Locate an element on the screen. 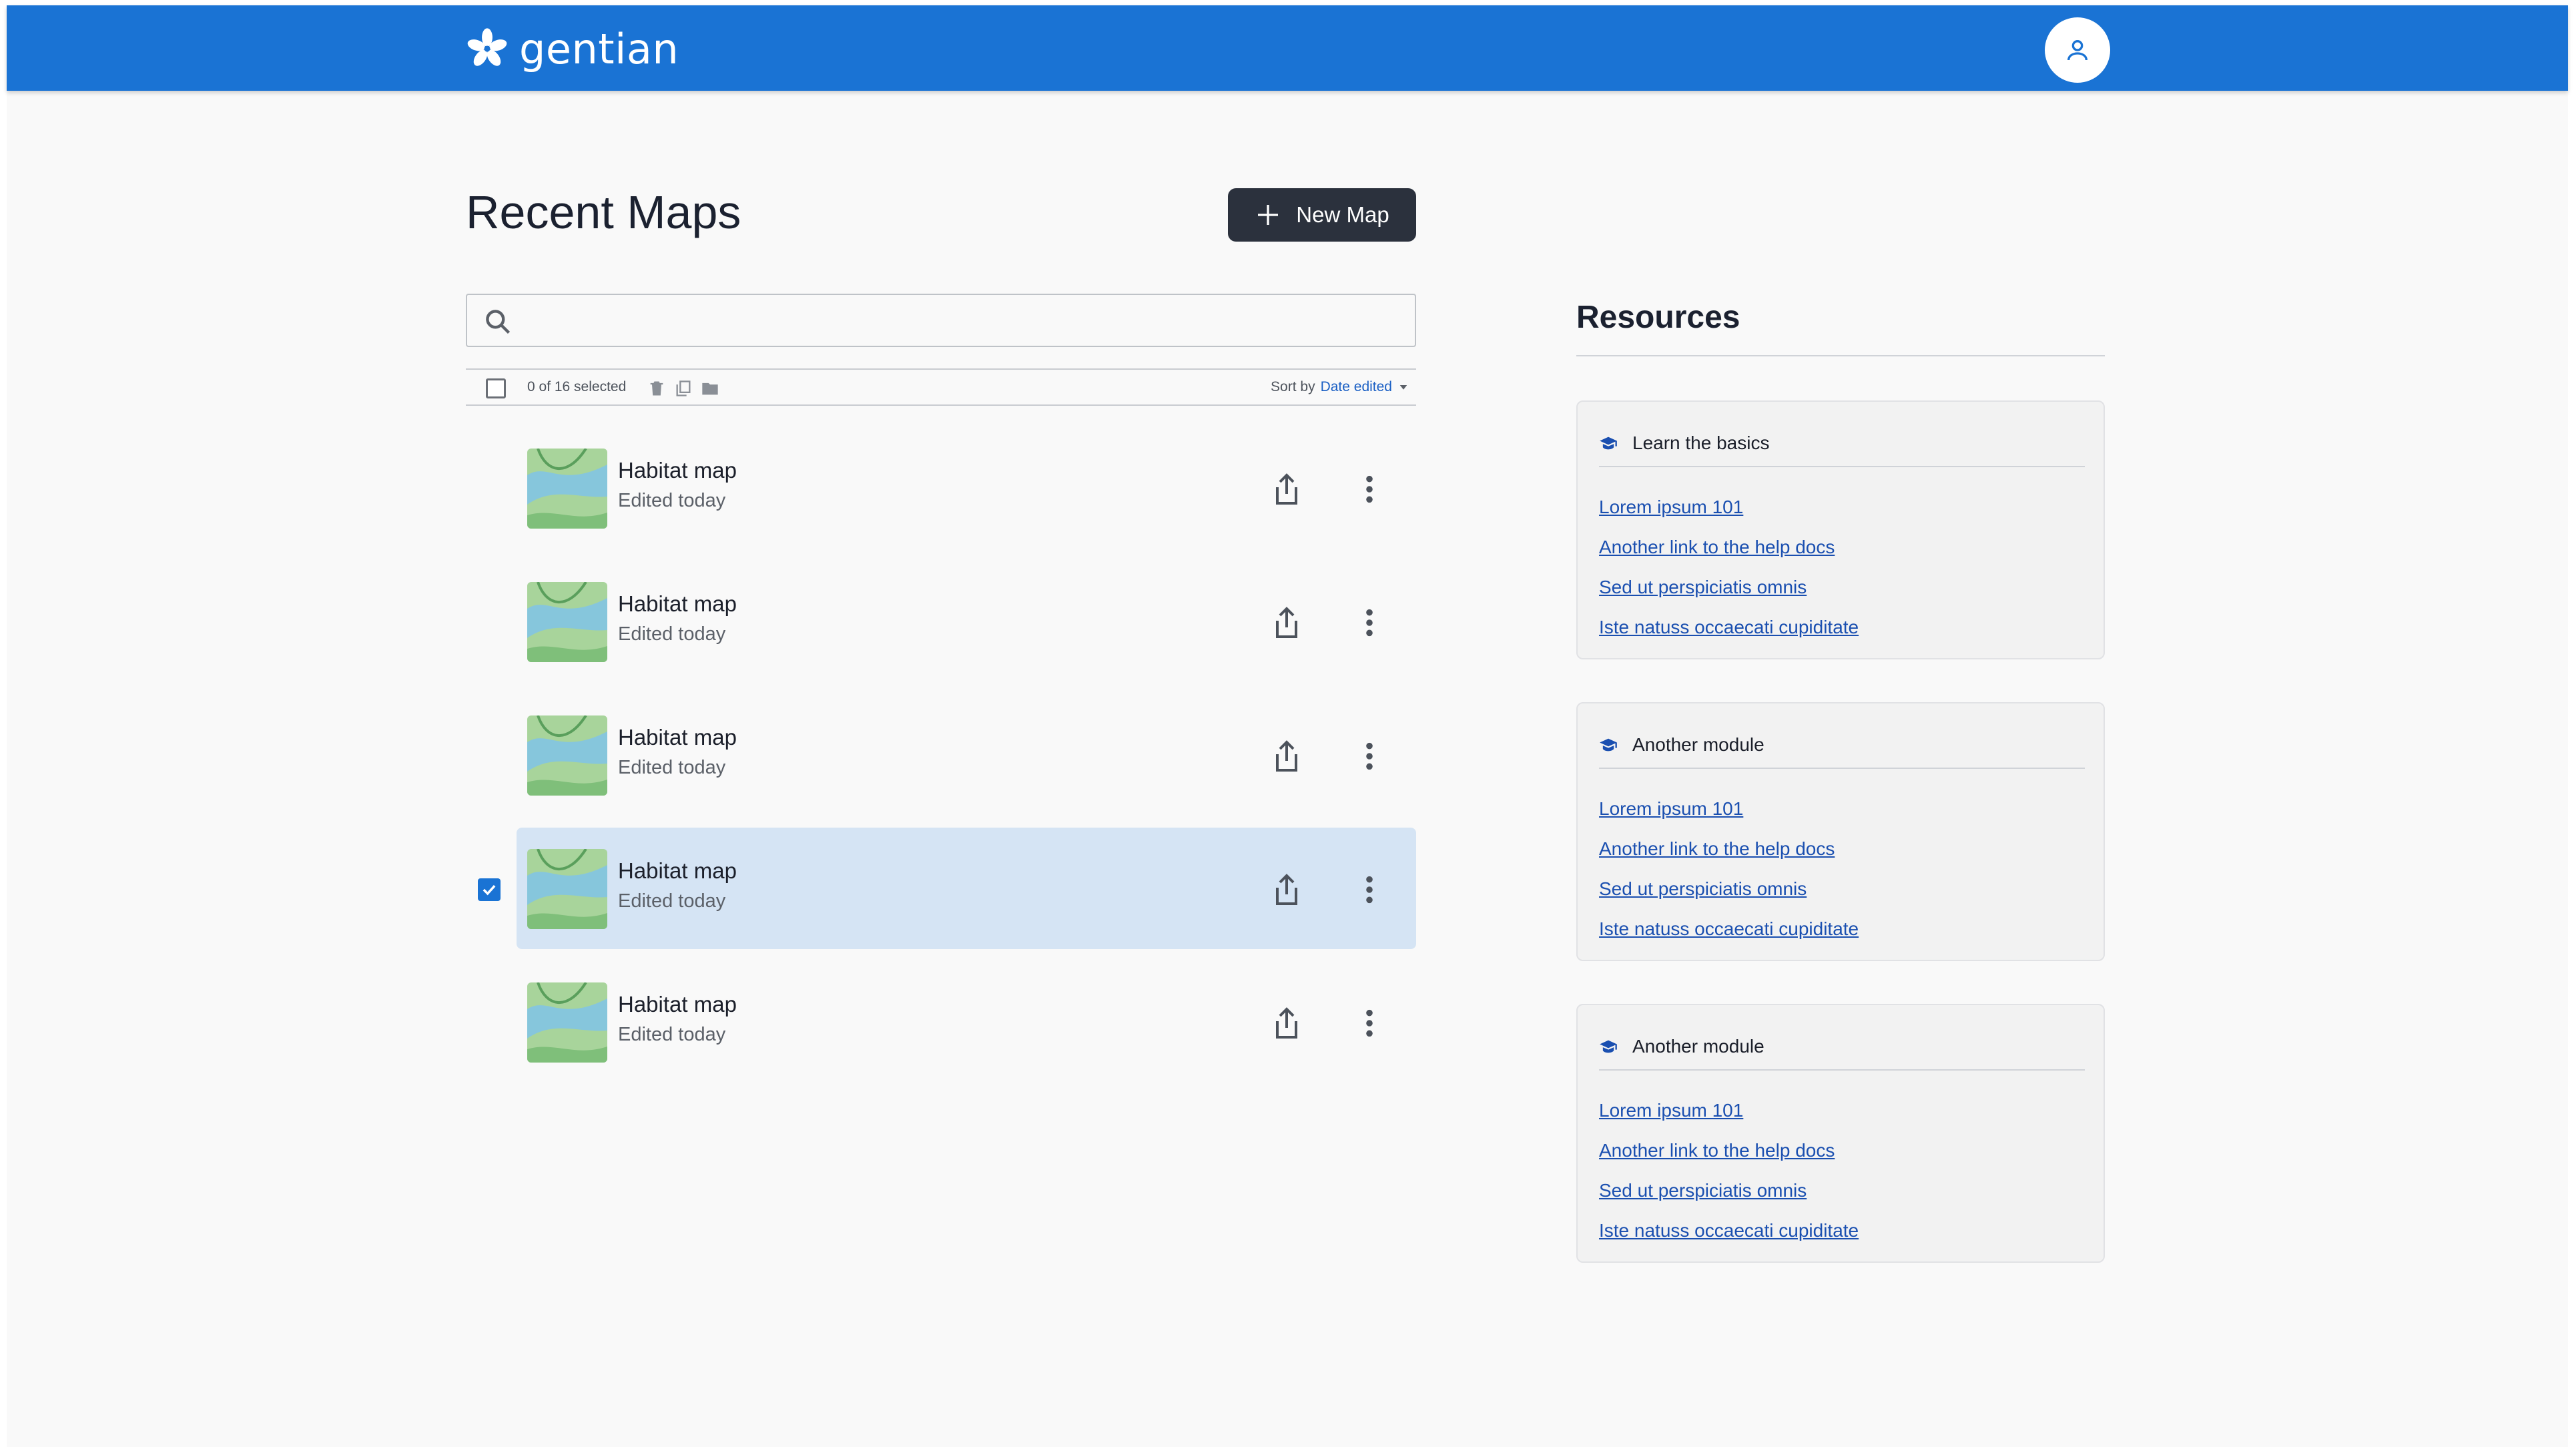  sort-value: Date edited is located at coordinates (1356, 387).